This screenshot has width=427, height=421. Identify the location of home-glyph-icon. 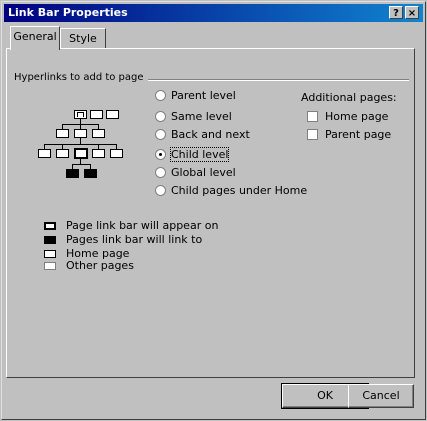
(80, 114).